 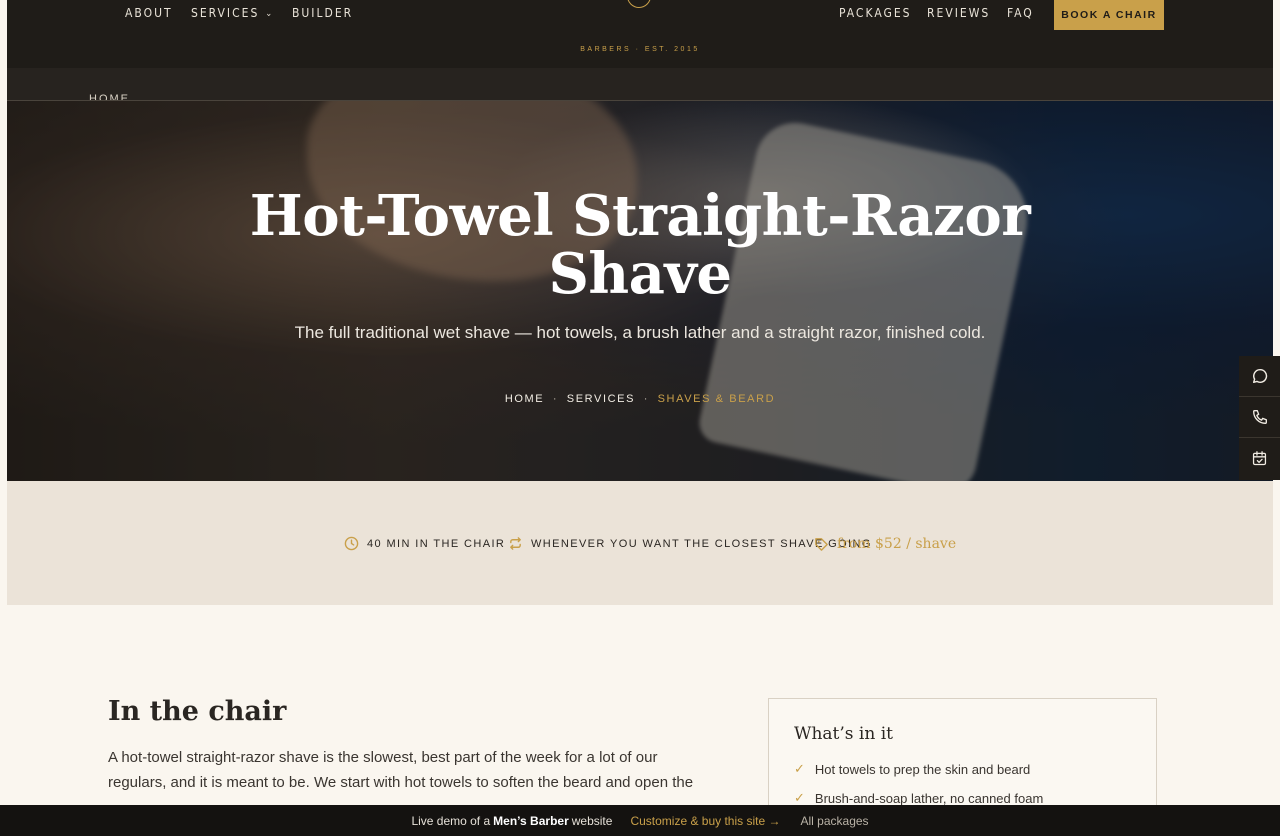 I want to click on page-title-line2: Shave, so click(x=640, y=274).